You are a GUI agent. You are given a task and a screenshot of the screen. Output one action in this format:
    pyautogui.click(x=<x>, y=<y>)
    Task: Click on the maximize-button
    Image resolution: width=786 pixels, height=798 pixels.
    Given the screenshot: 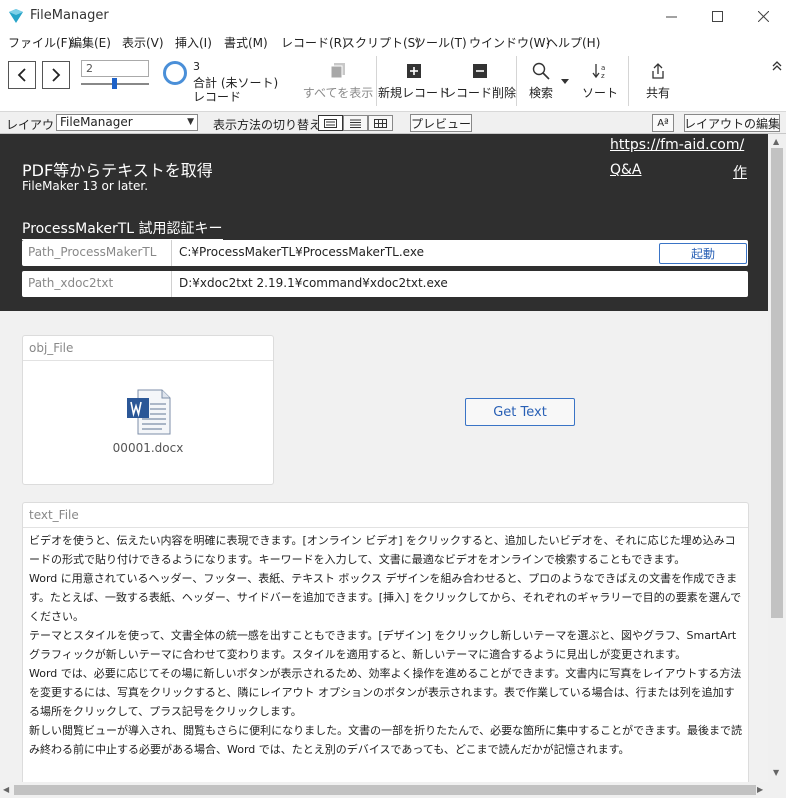 What is the action you would take?
    pyautogui.click(x=717, y=16)
    